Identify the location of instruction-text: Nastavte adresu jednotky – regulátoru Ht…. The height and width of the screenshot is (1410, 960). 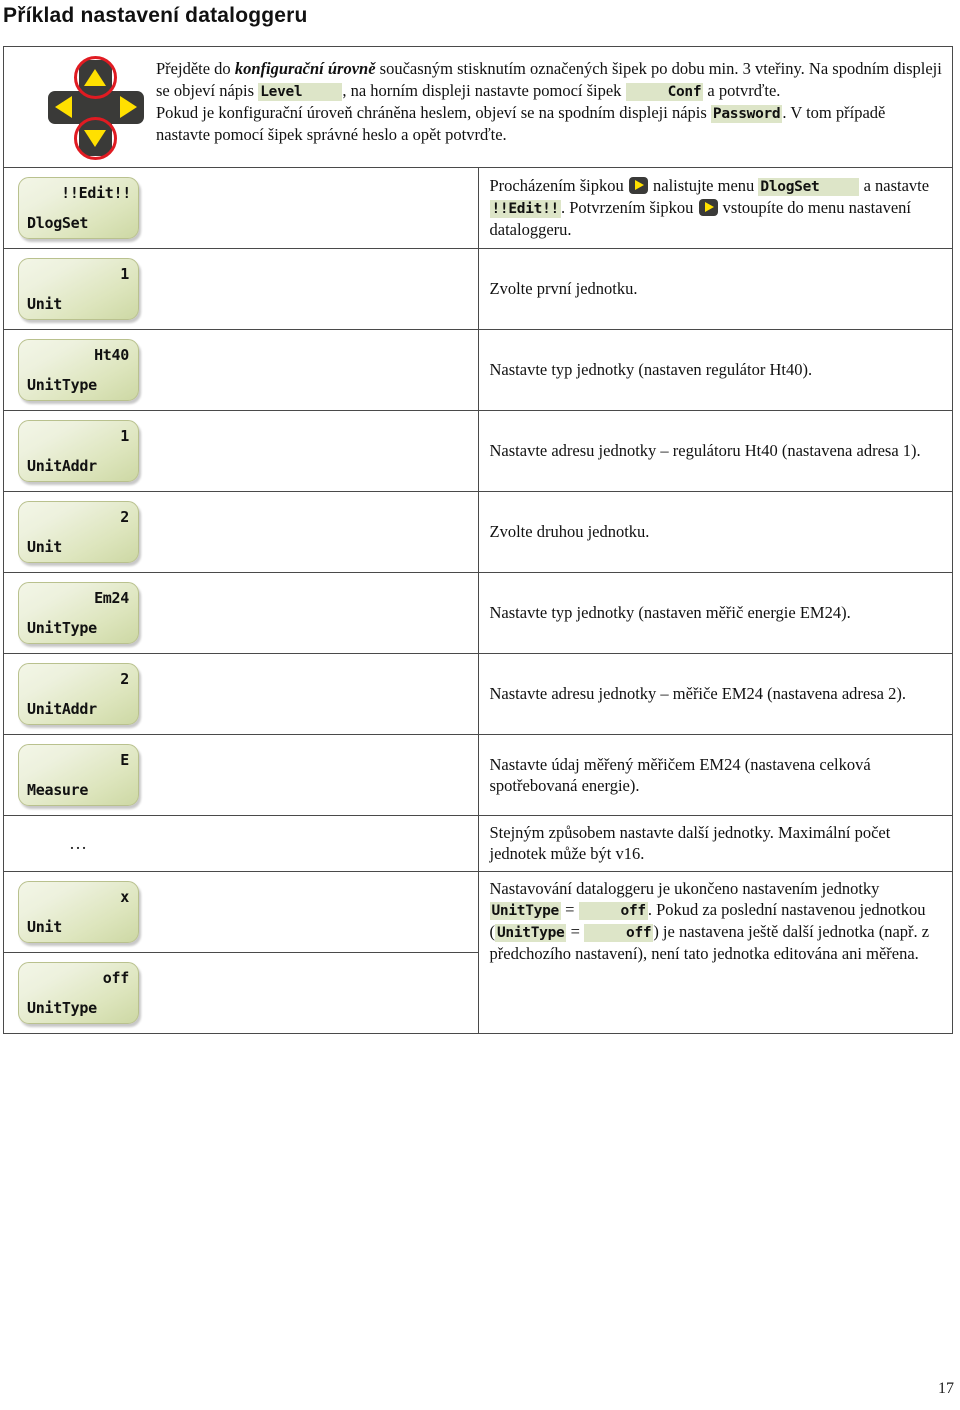
(705, 451).